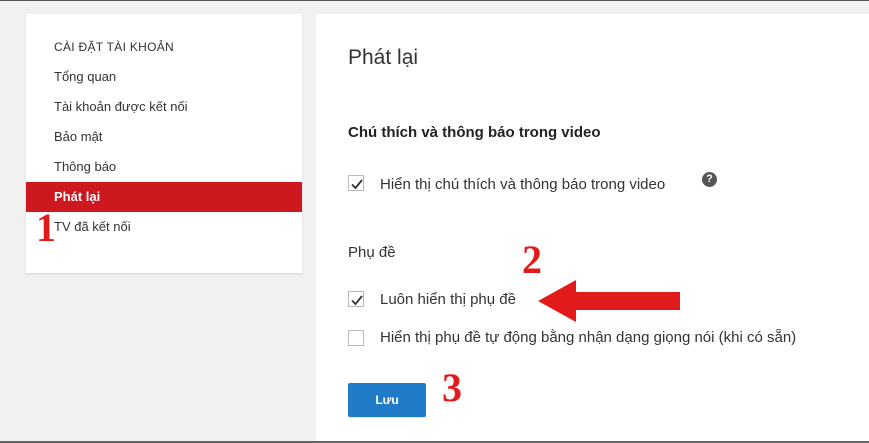  I want to click on step-marker-1: 1, so click(46, 227).